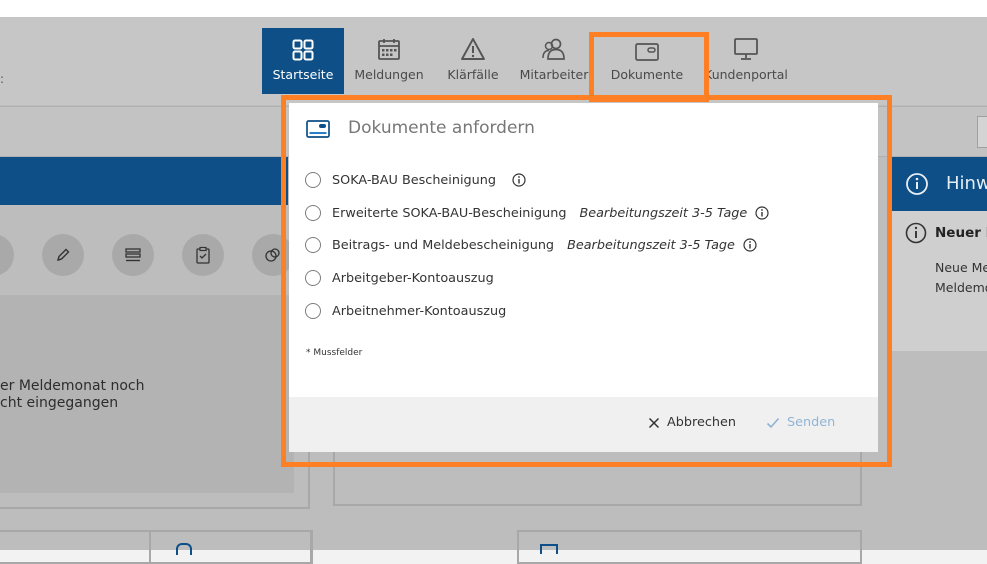 This screenshot has width=987, height=564. I want to click on list-button, so click(133, 255).